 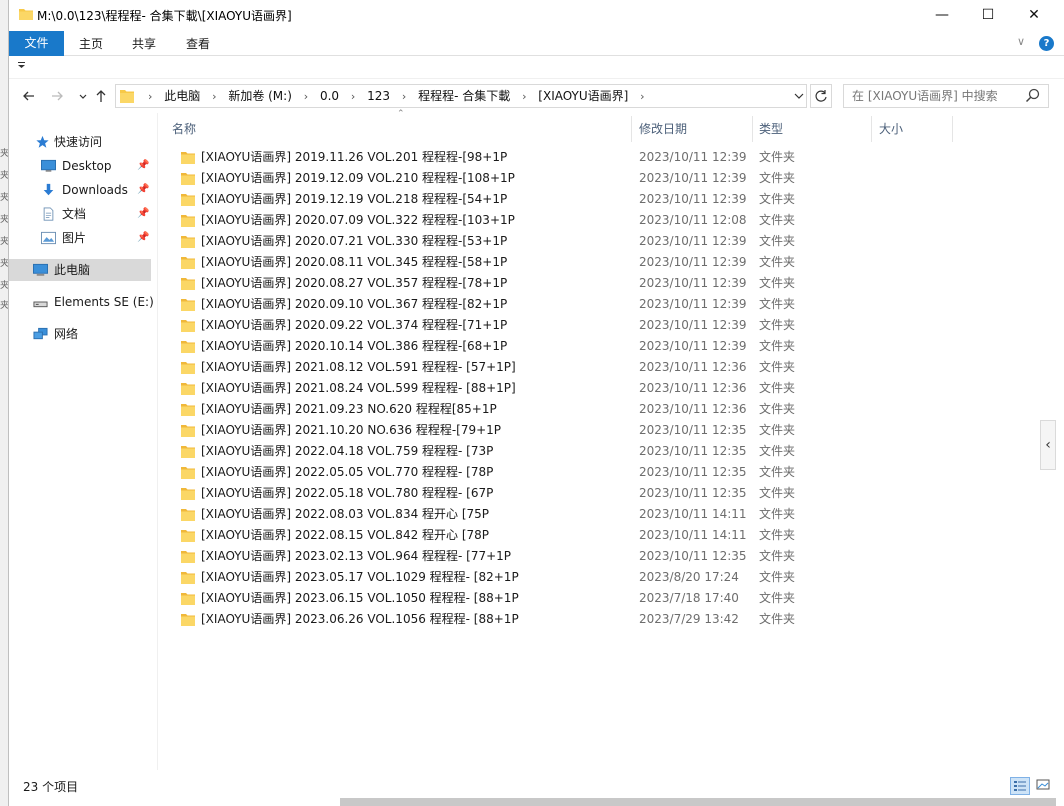 I want to click on file-date: 2023/10/11 12:35, so click(x=693, y=556).